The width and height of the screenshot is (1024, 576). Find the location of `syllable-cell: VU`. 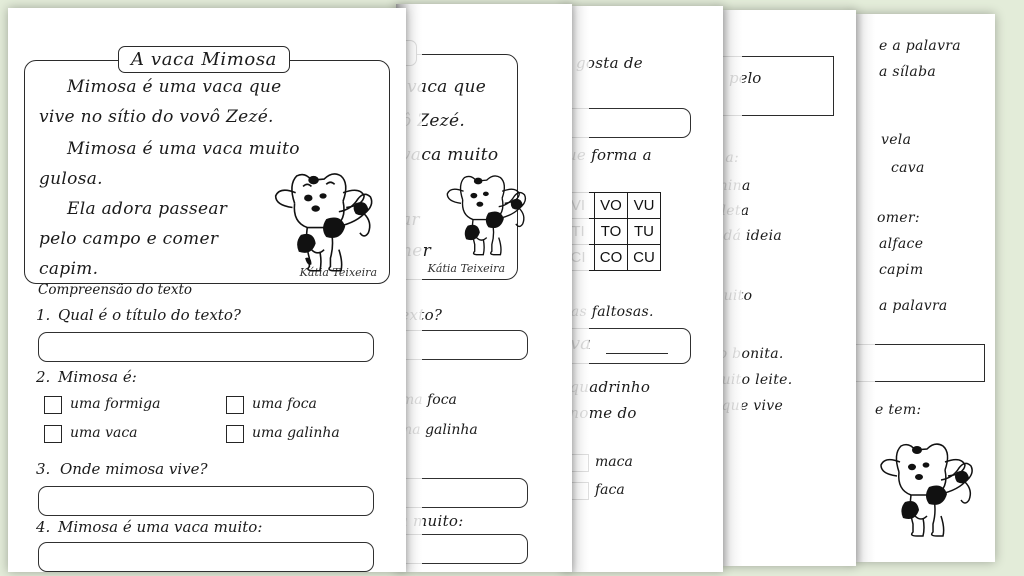

syllable-cell: VU is located at coordinates (644, 205).